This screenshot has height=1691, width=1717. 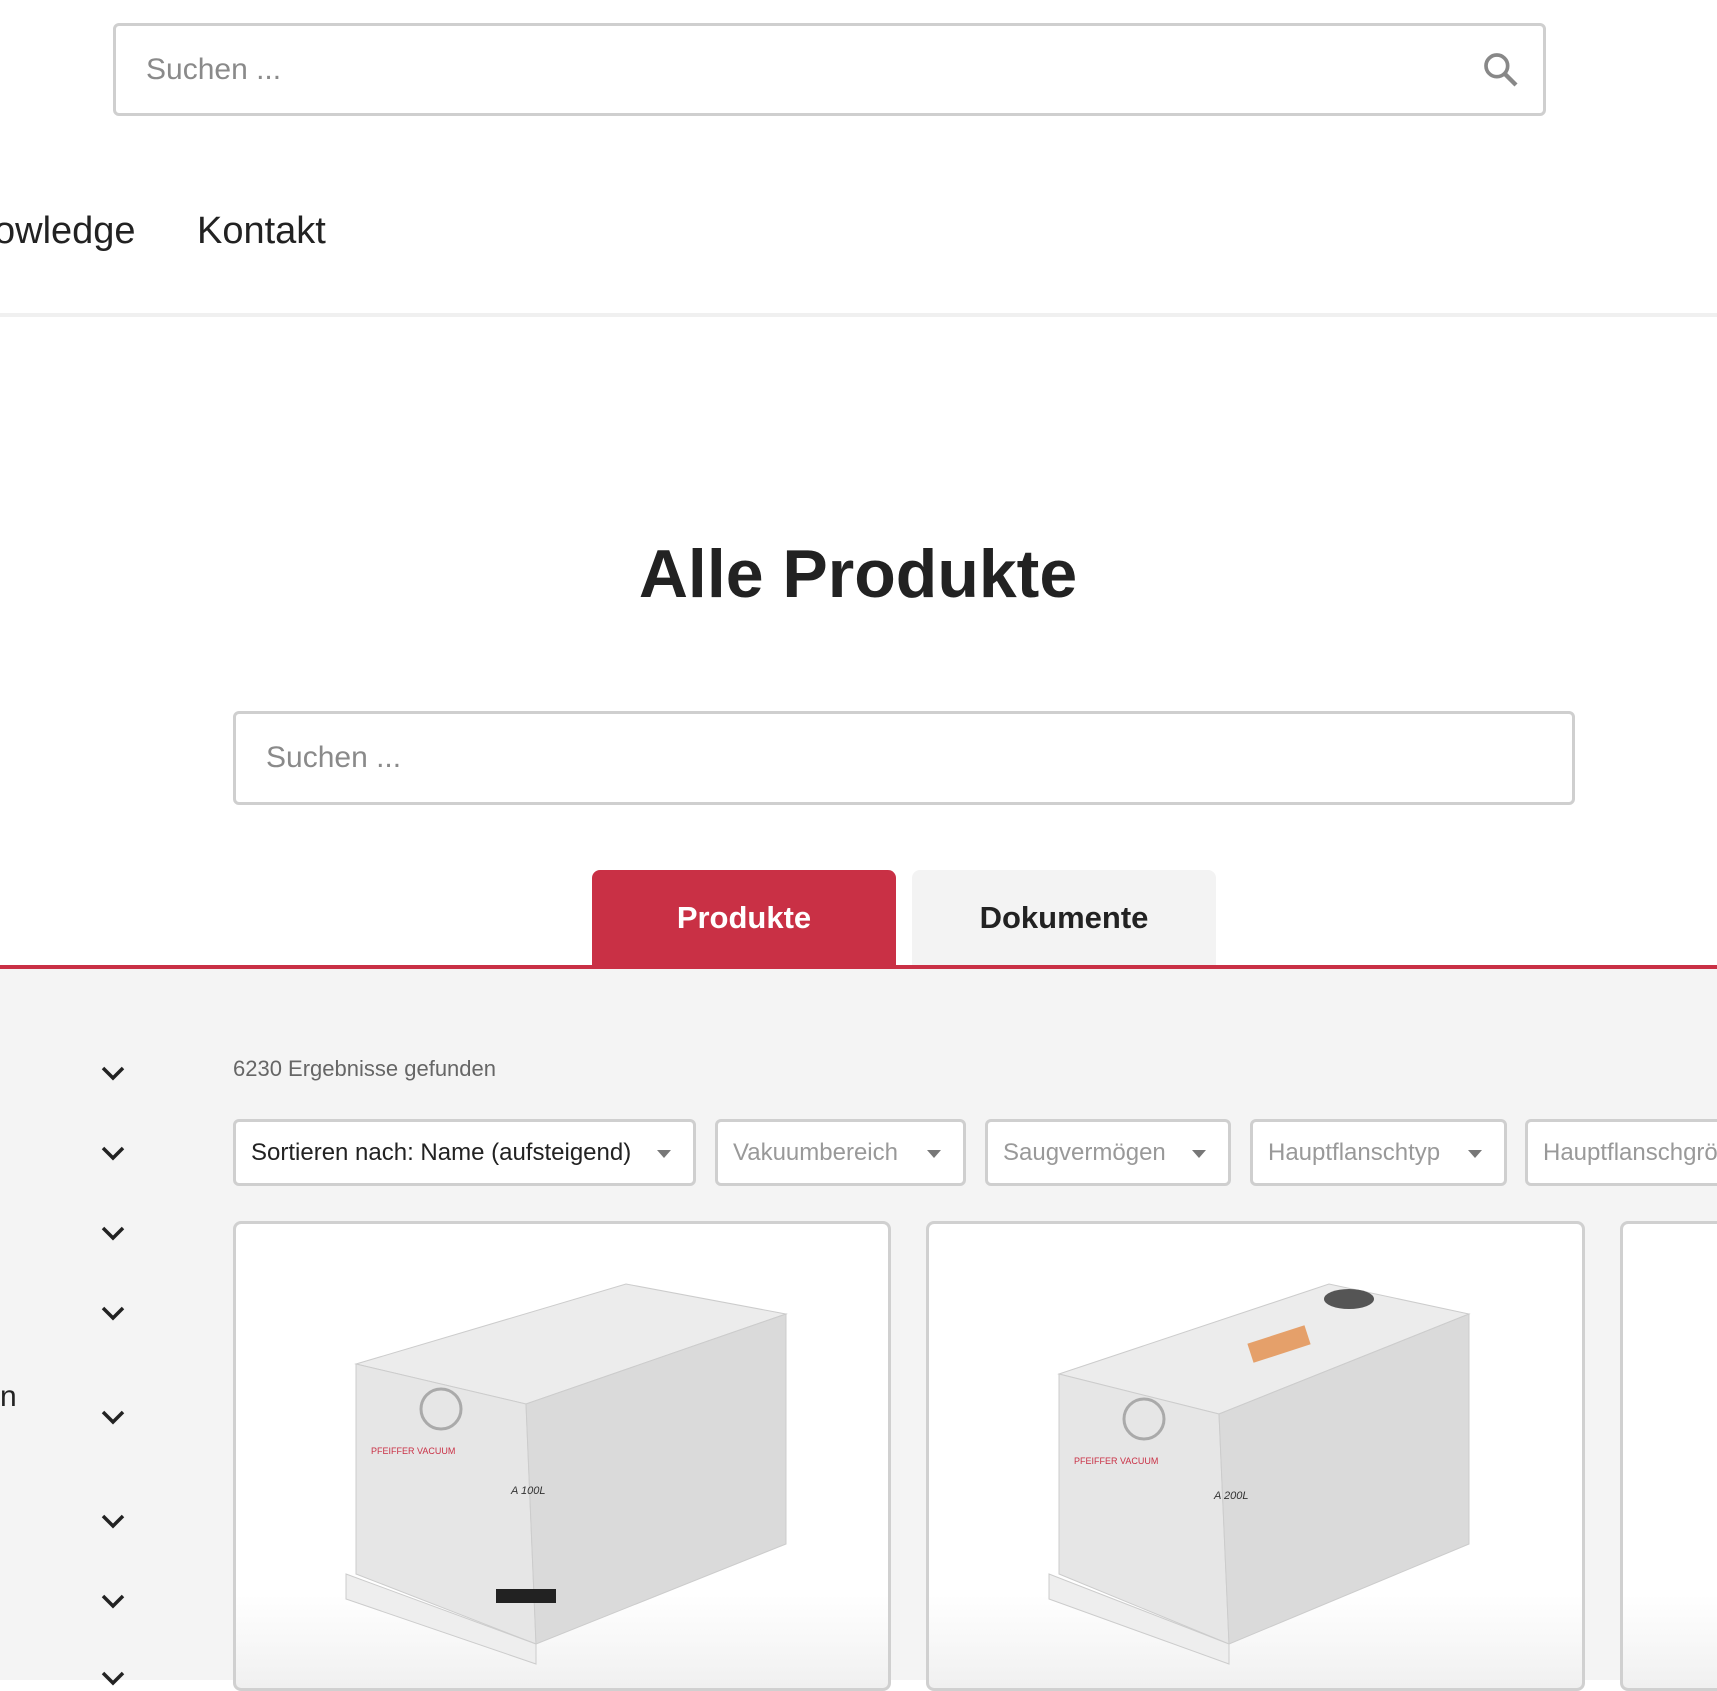 I want to click on product-model: A 100L, so click(x=527, y=1491).